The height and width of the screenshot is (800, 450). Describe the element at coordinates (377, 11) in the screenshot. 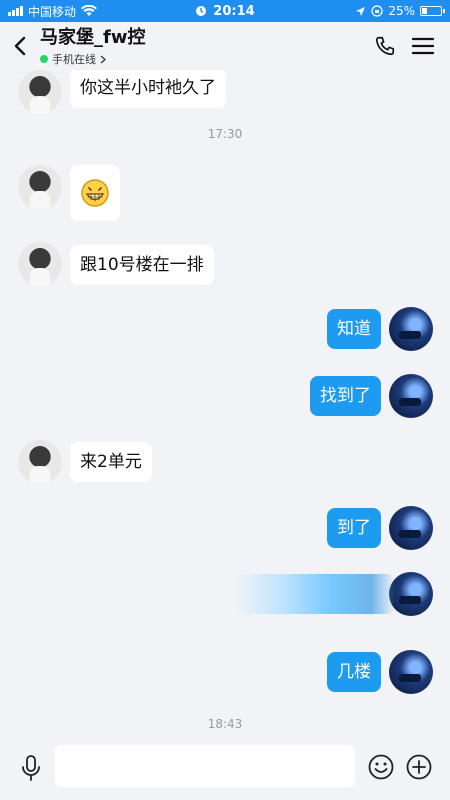

I see `rotation-lock-icon` at that location.